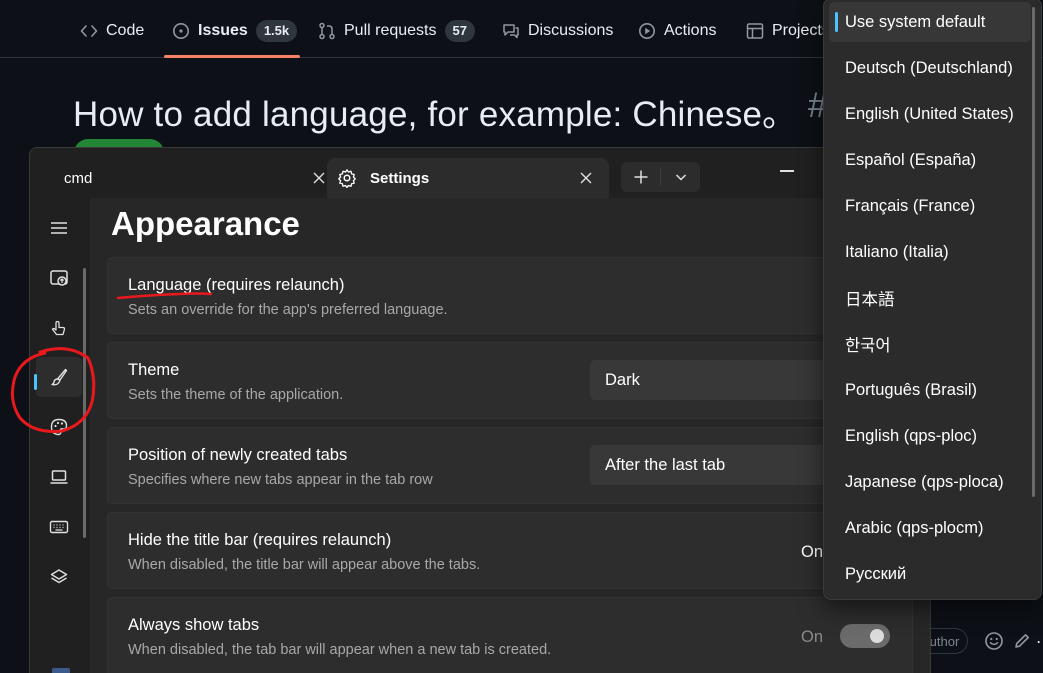  Describe the element at coordinates (468, 178) in the screenshot. I see `tab-settings: Settings` at that location.